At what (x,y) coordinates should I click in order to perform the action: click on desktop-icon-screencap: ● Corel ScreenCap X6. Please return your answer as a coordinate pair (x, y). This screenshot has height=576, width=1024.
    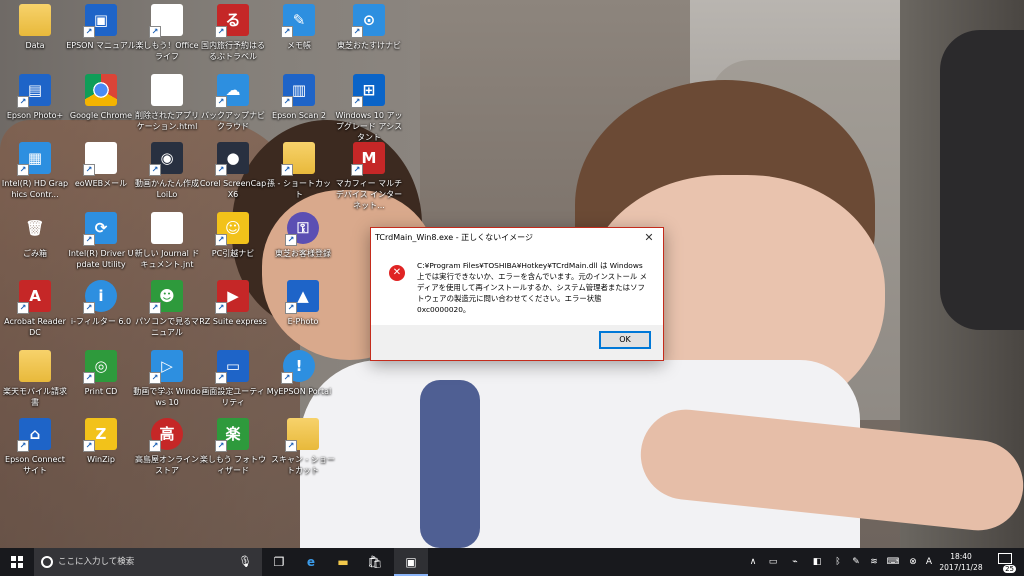
    Looking at the image, I should click on (233, 171).